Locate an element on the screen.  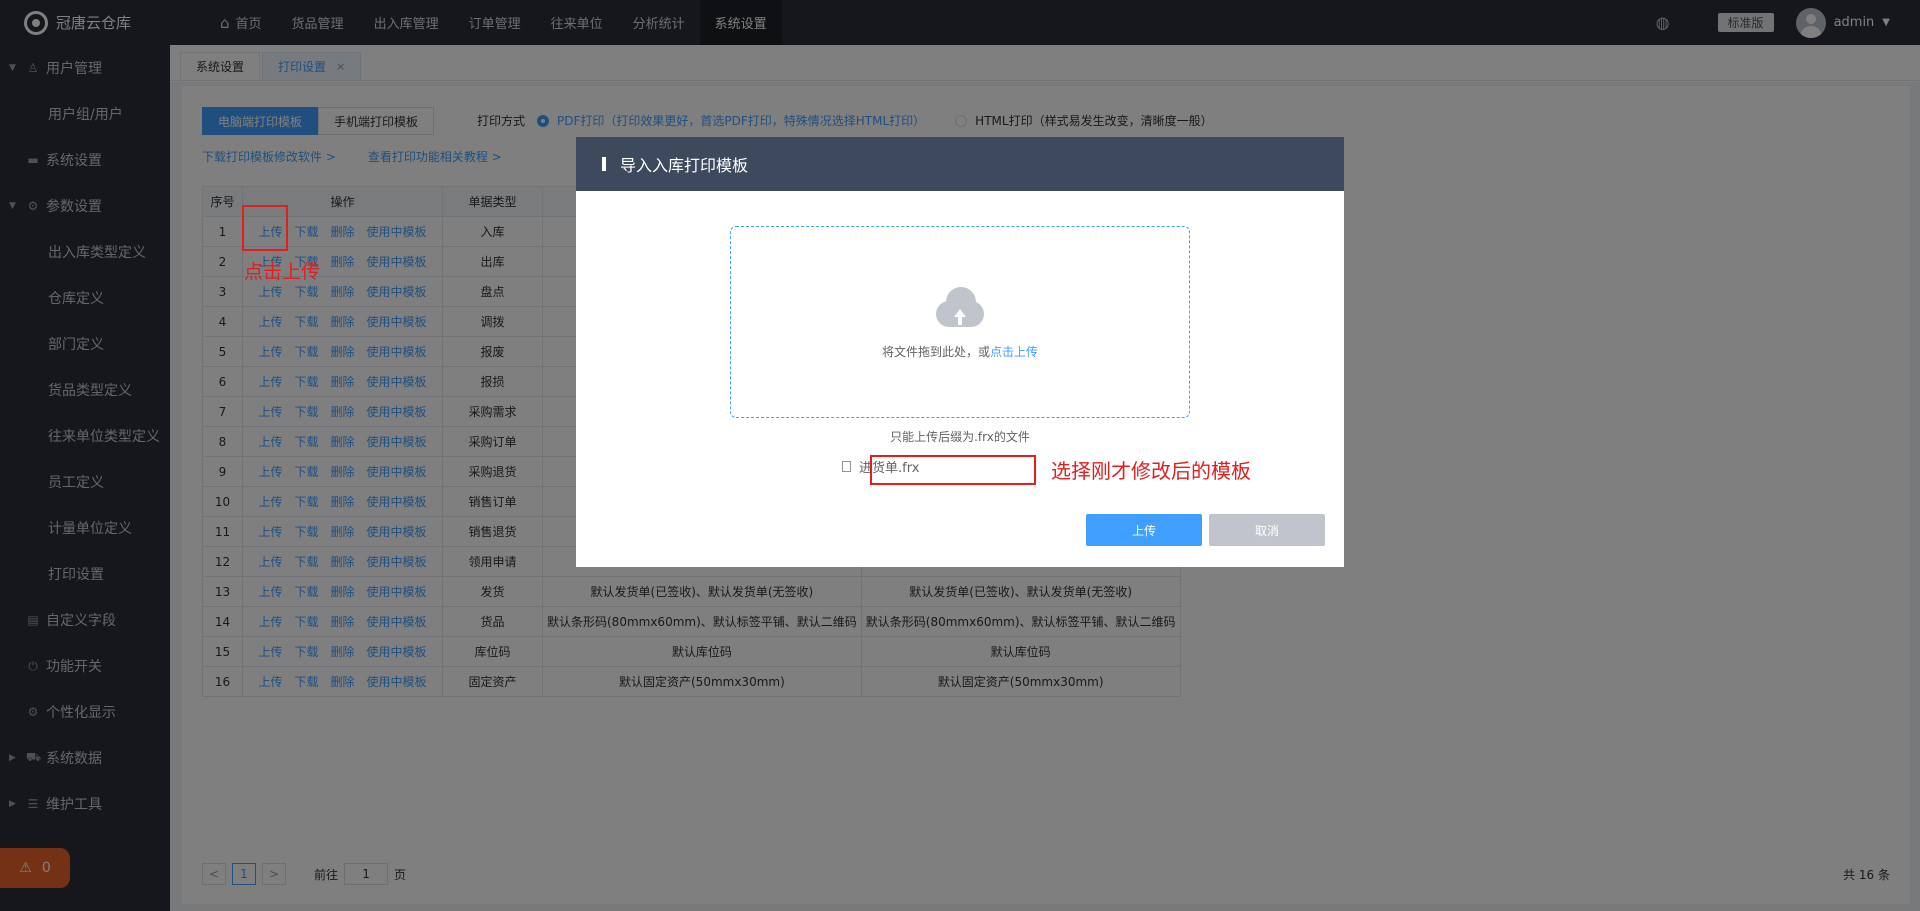
annotation-box-file is located at coordinates (953, 470).